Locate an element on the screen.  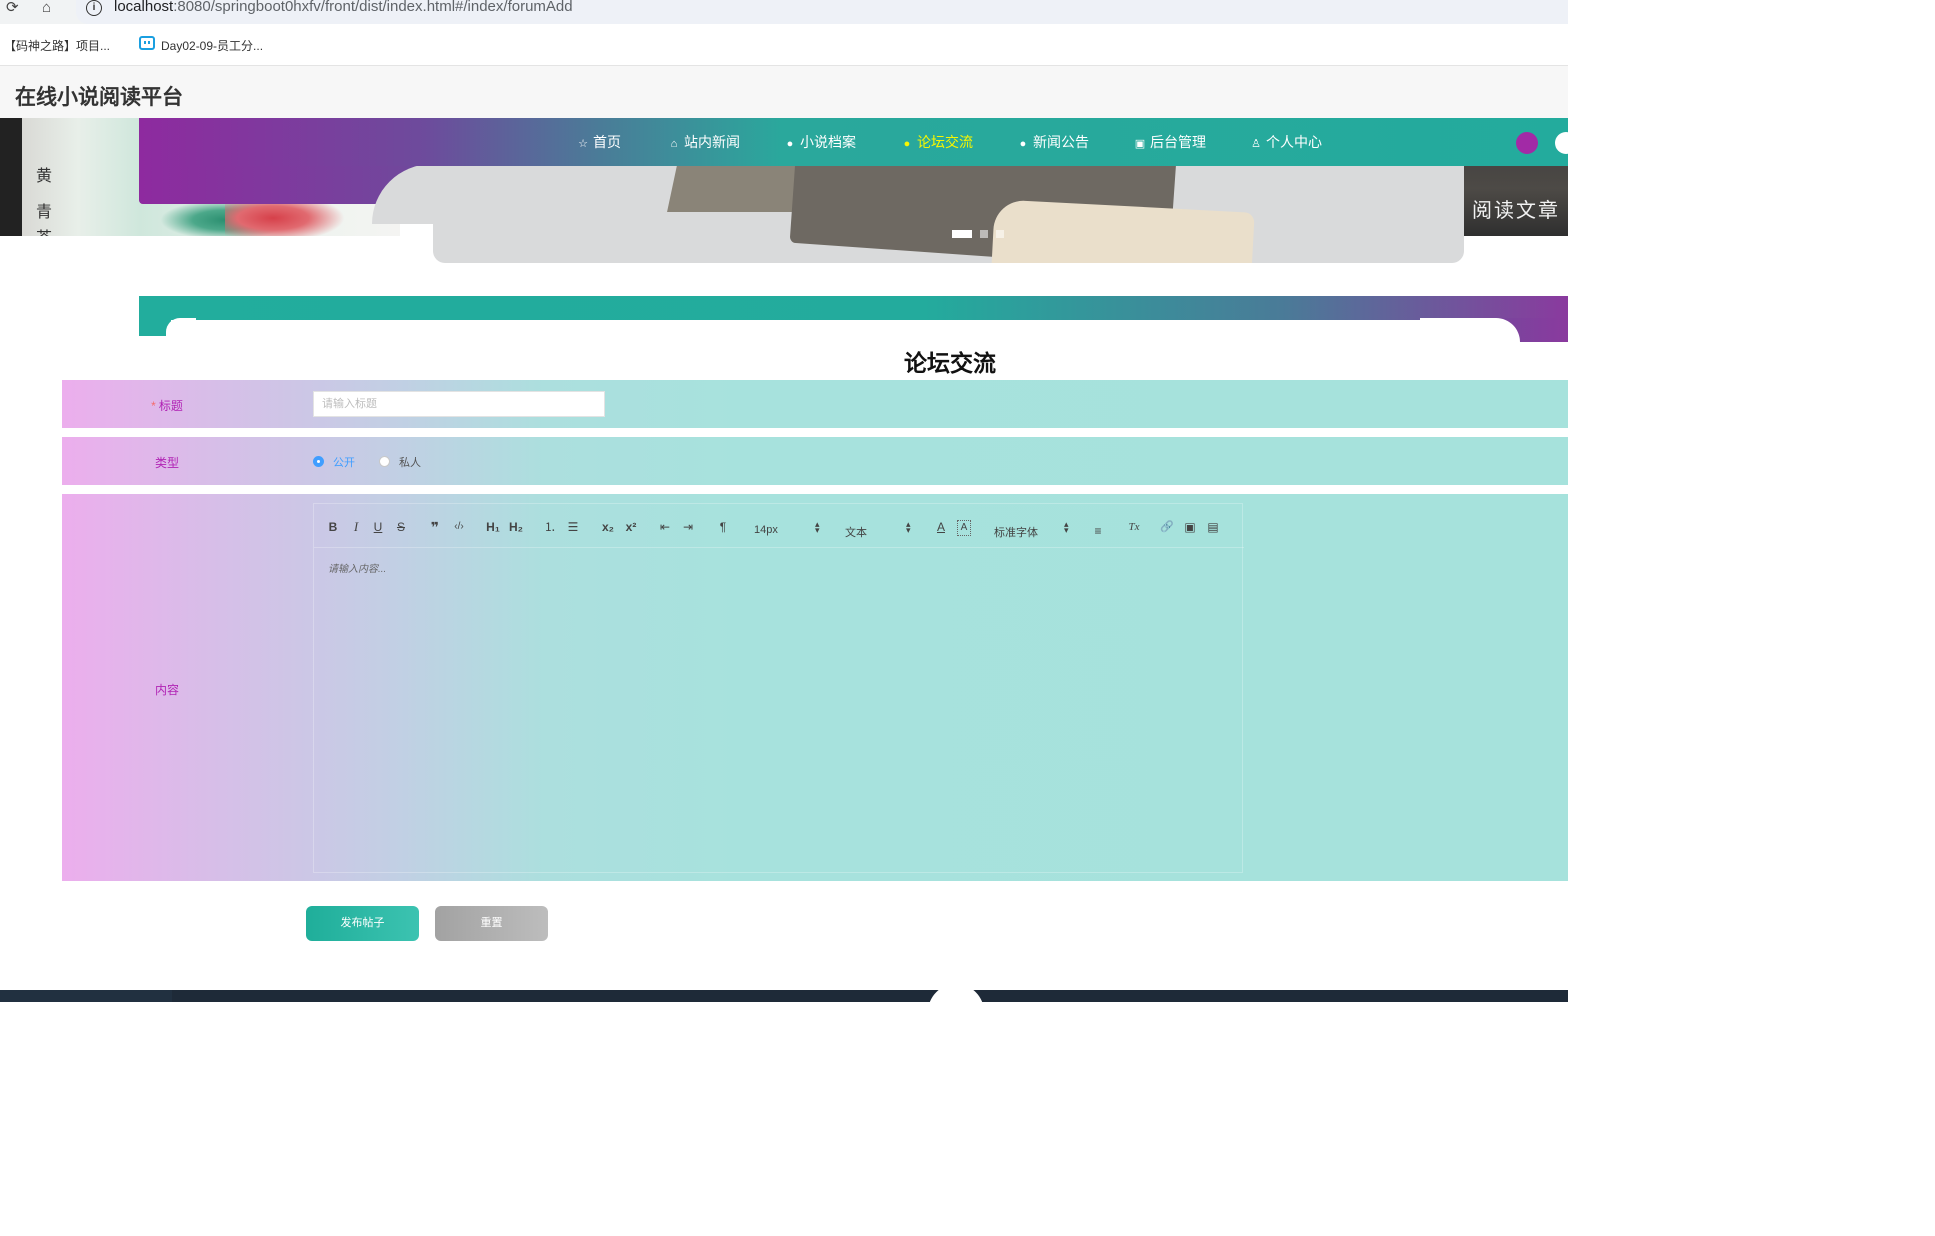
form-row-type: 类型 is located at coordinates (815, 461).